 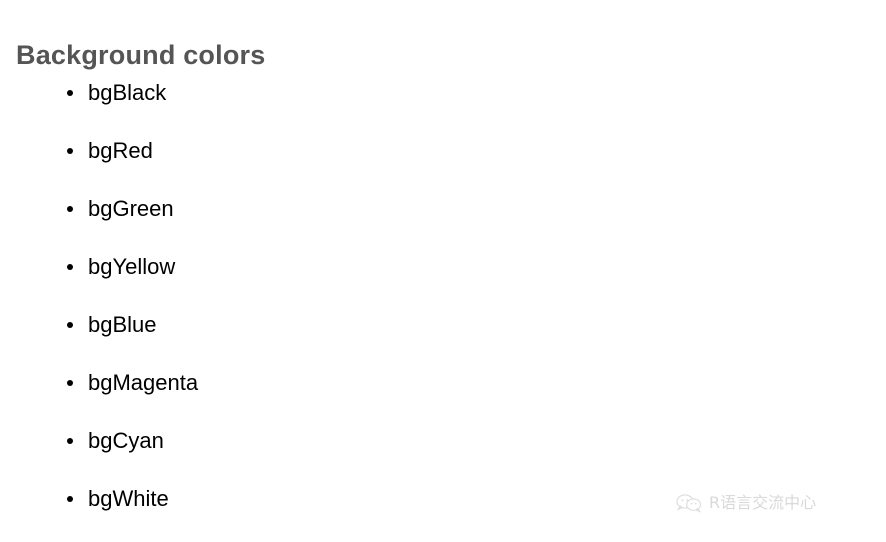 I want to click on list-item-label: bgYellow, so click(x=132, y=266).